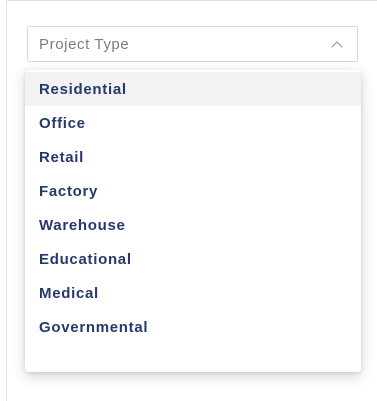  What do you see at coordinates (193, 225) in the screenshot?
I see `option-warehouse: Warehouse` at bounding box center [193, 225].